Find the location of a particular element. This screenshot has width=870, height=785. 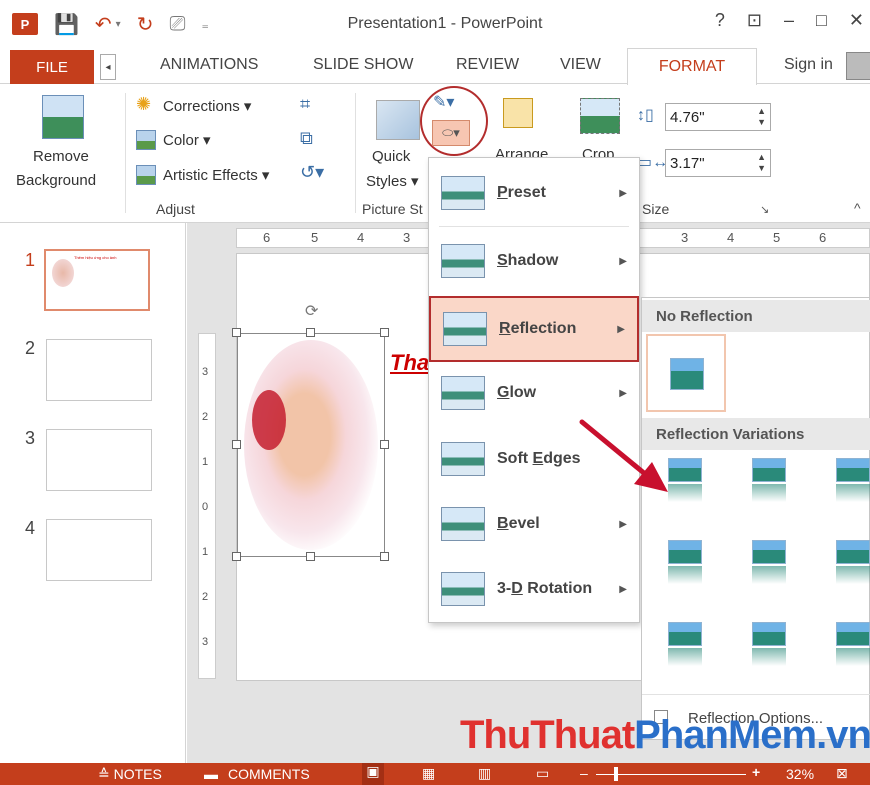

avatar is located at coordinates (858, 66).